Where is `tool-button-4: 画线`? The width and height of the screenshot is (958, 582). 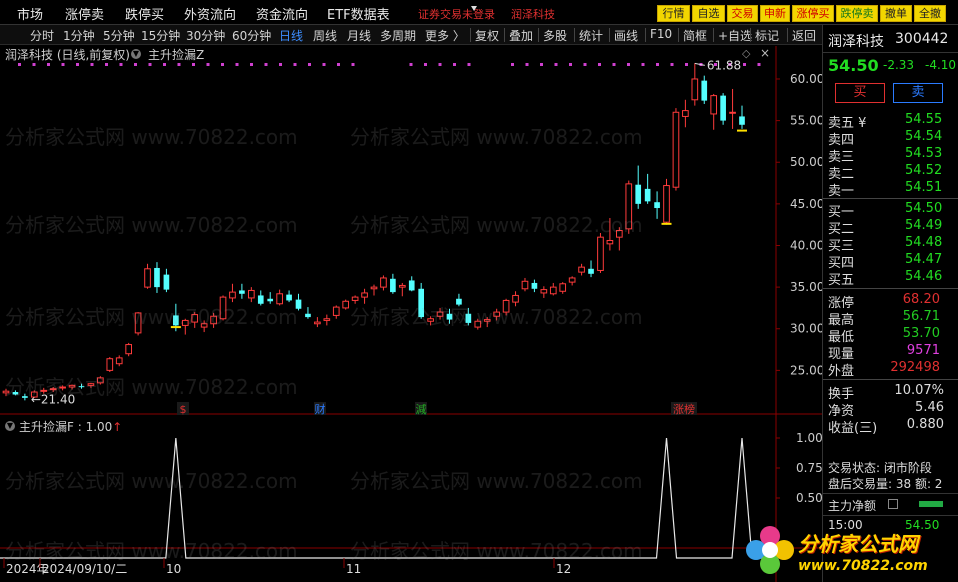
tool-button-4: 画线 is located at coordinates (626, 35).